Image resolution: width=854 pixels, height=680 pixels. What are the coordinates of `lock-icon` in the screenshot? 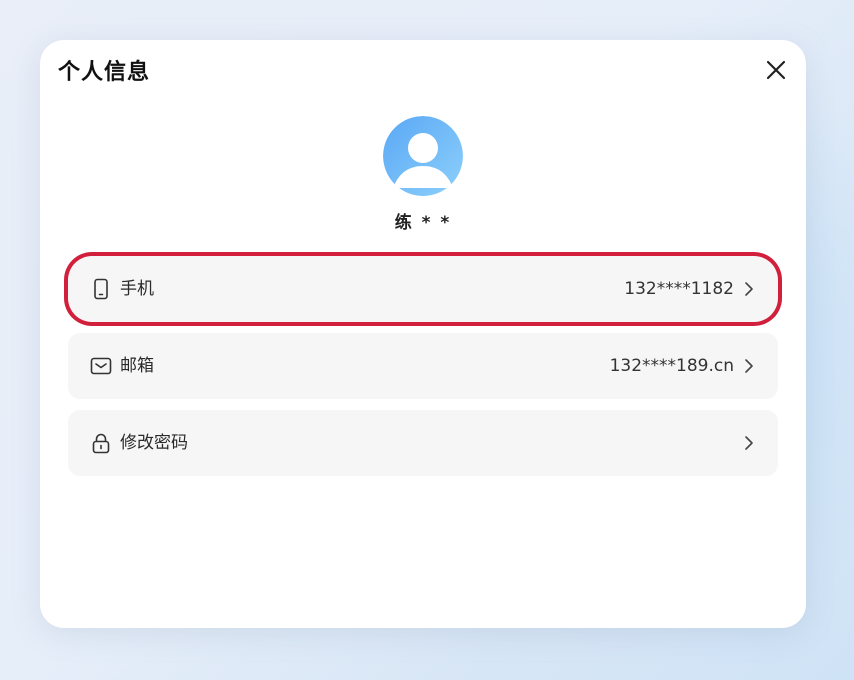 It's located at (101, 443).